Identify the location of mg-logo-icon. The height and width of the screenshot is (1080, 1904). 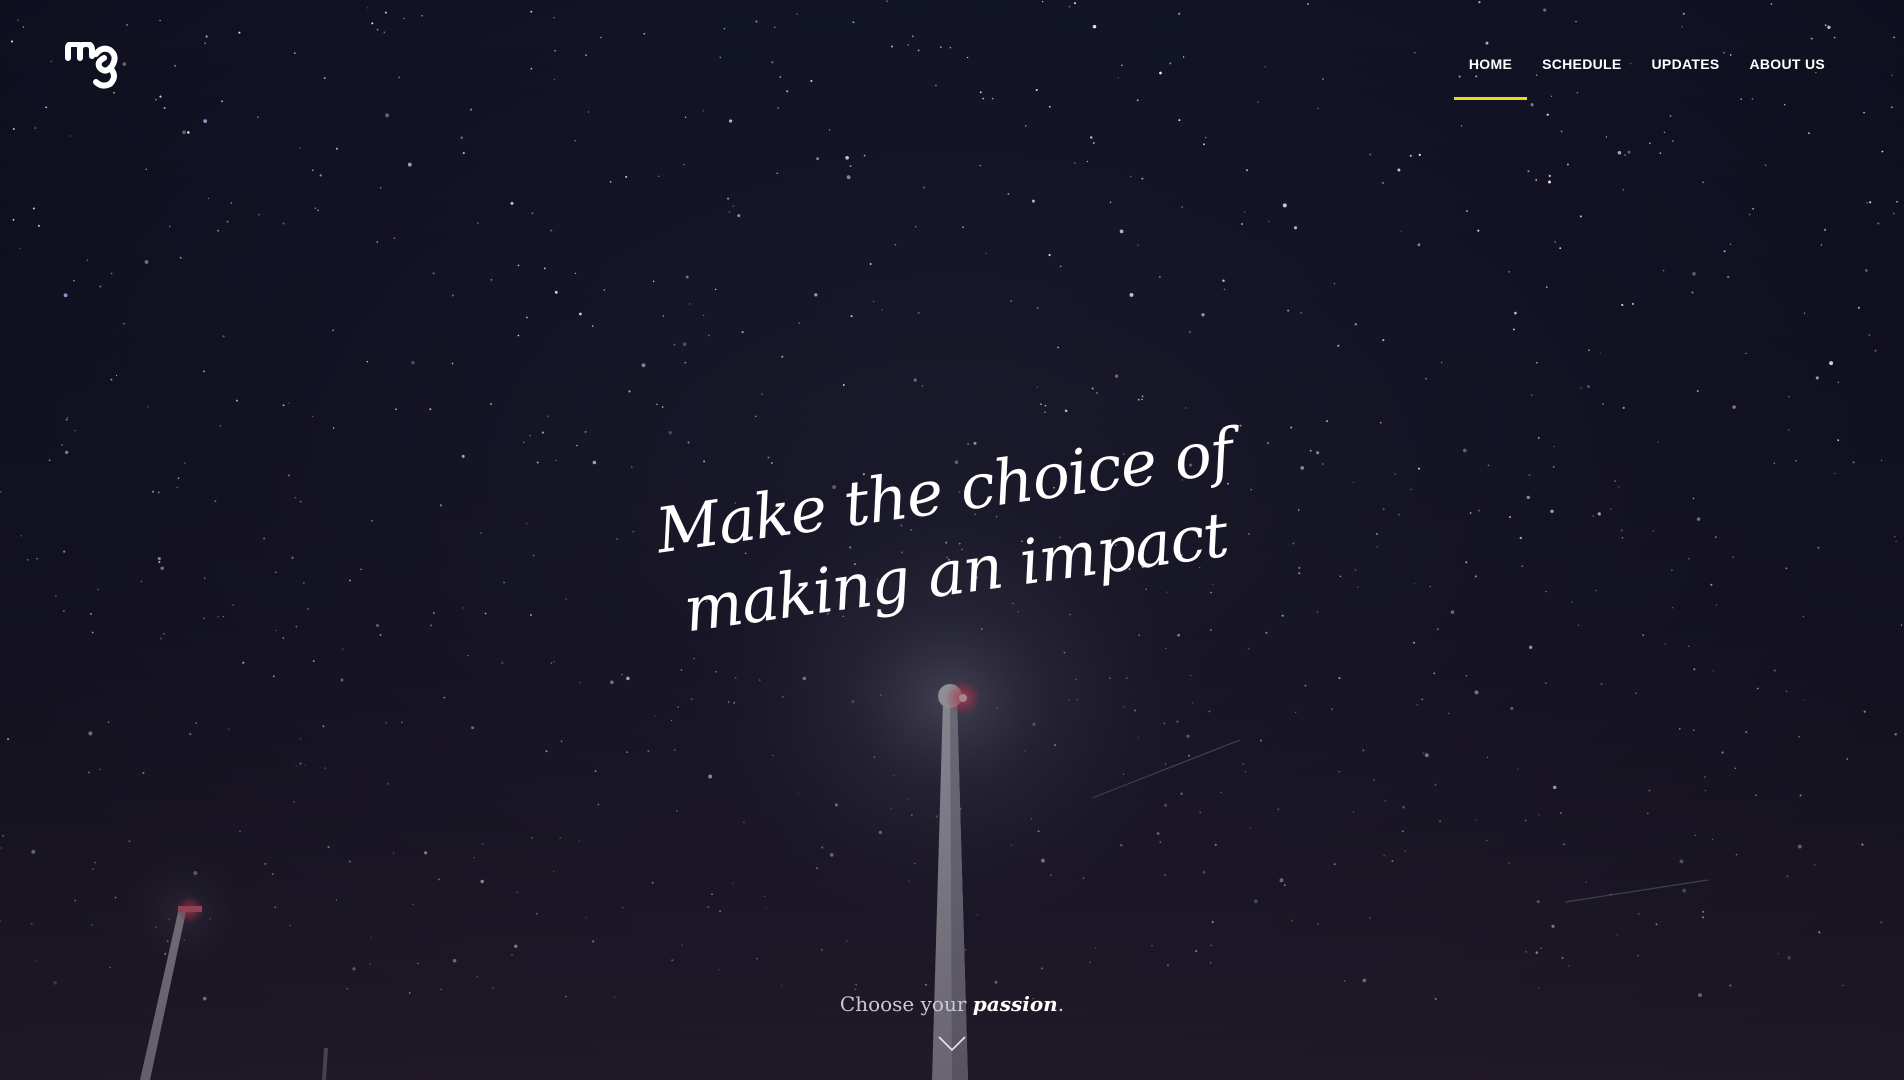
(92, 66).